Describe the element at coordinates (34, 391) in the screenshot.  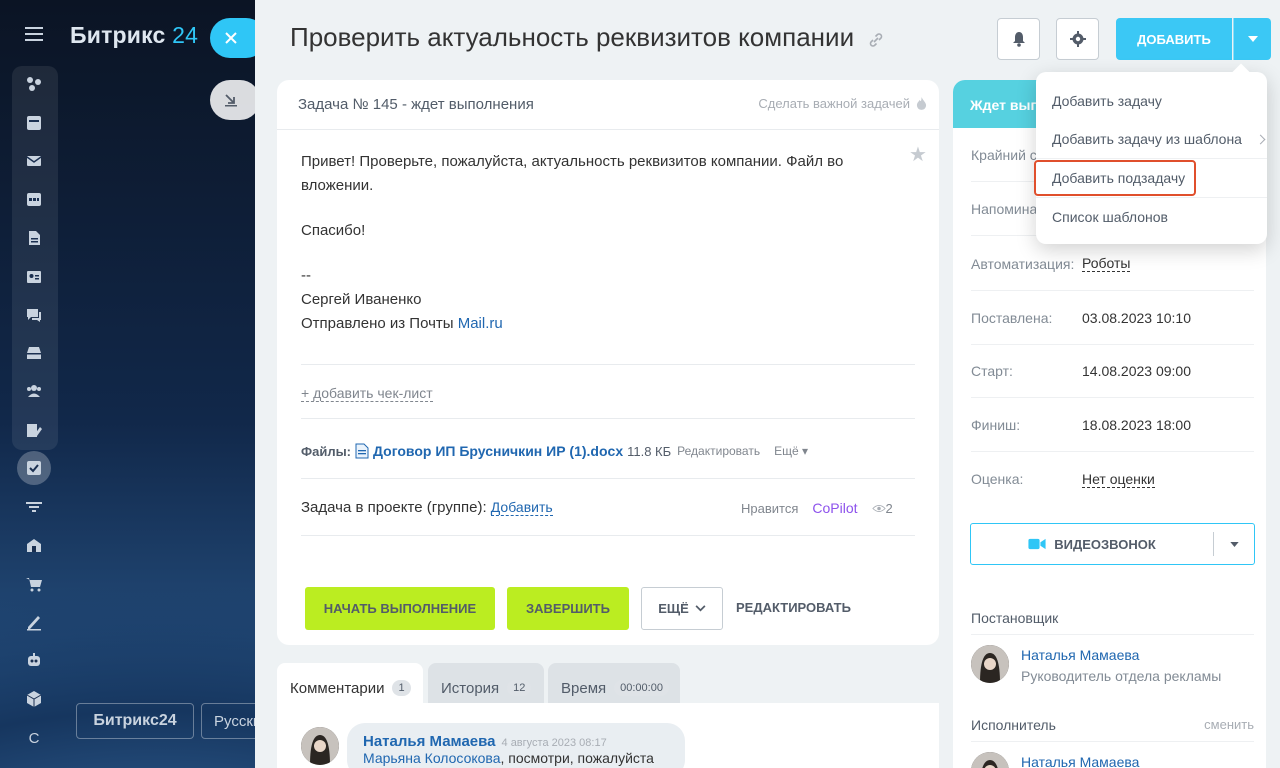
I see `group-icon` at that location.